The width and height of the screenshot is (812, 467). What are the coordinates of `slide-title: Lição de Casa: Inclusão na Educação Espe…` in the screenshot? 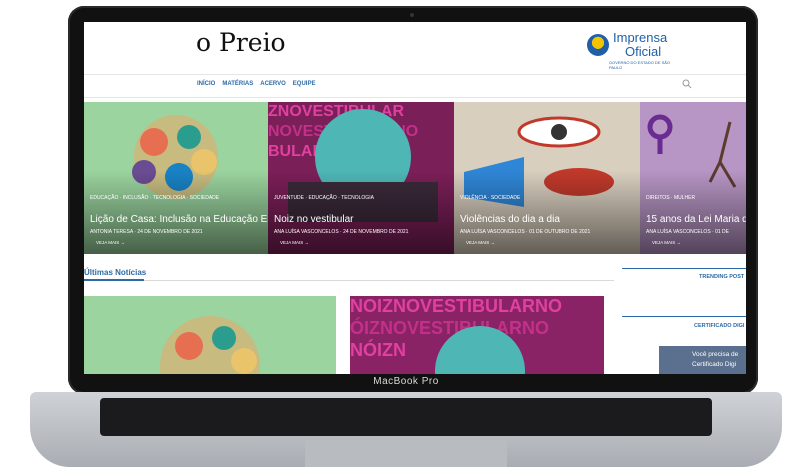 It's located at (179, 219).